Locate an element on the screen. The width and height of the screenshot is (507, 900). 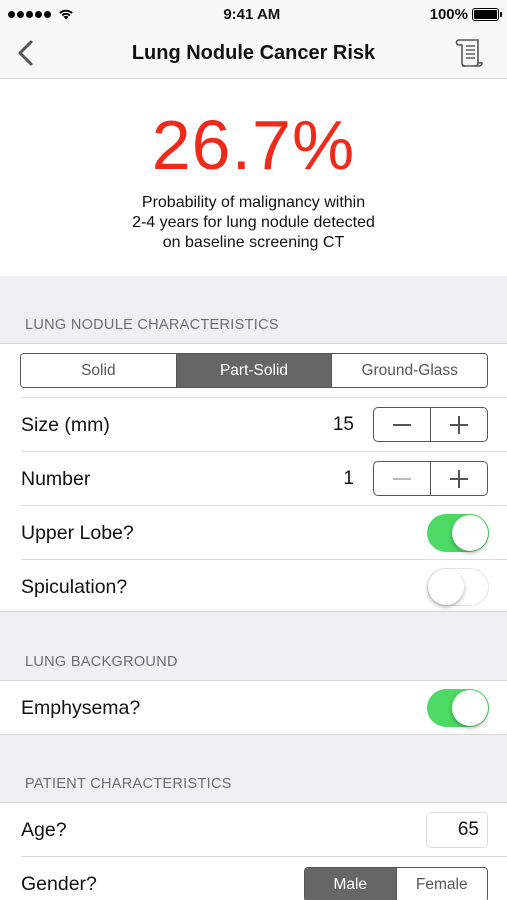
status-time: 9:41 AM is located at coordinates (252, 14).